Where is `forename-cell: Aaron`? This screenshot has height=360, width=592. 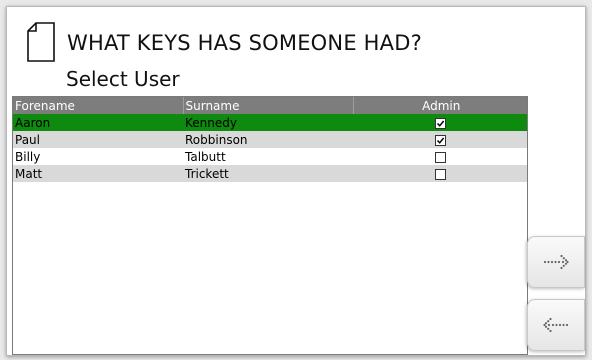 forename-cell: Aaron is located at coordinates (98, 122).